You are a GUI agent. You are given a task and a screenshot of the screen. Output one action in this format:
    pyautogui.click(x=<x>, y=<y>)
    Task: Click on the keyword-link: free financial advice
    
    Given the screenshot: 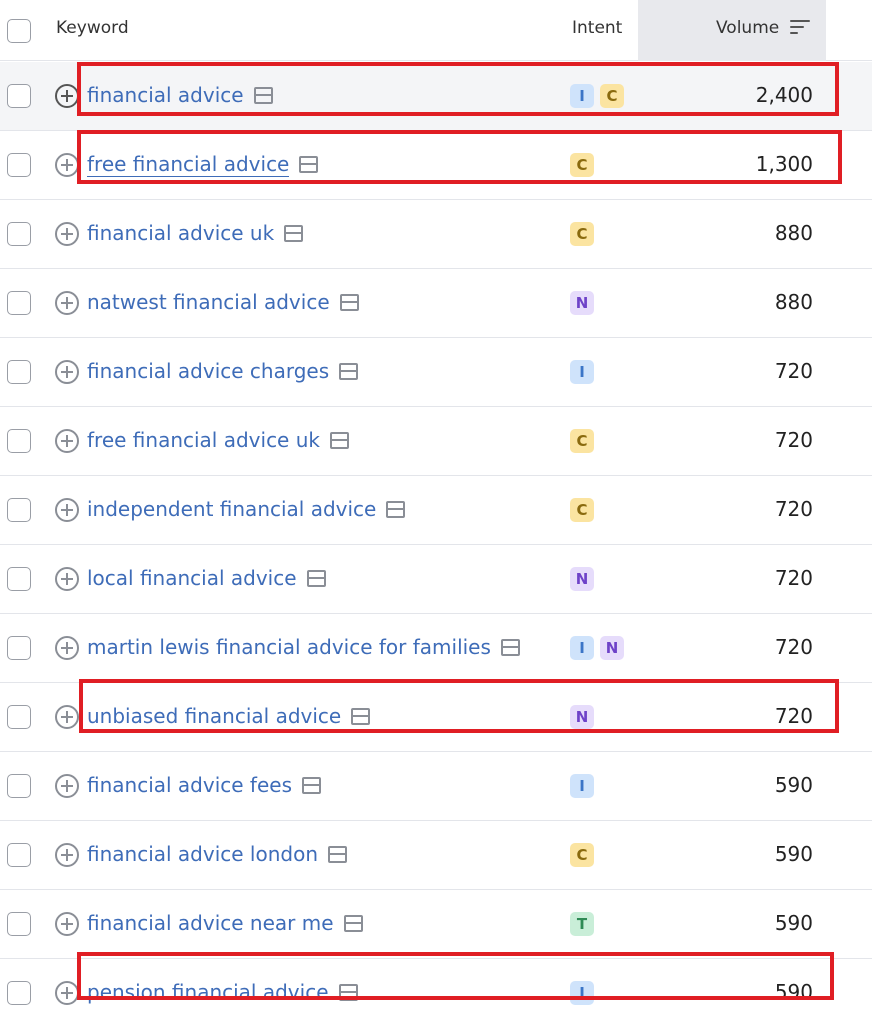 What is the action you would take?
    pyautogui.click(x=203, y=164)
    